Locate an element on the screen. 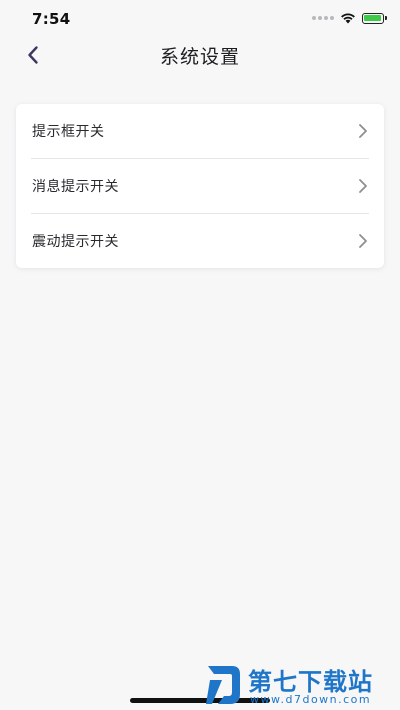 Image resolution: width=400 pixels, height=710 pixels. watermark: 第七下载站 www.d7down.com is located at coordinates (302, 685).